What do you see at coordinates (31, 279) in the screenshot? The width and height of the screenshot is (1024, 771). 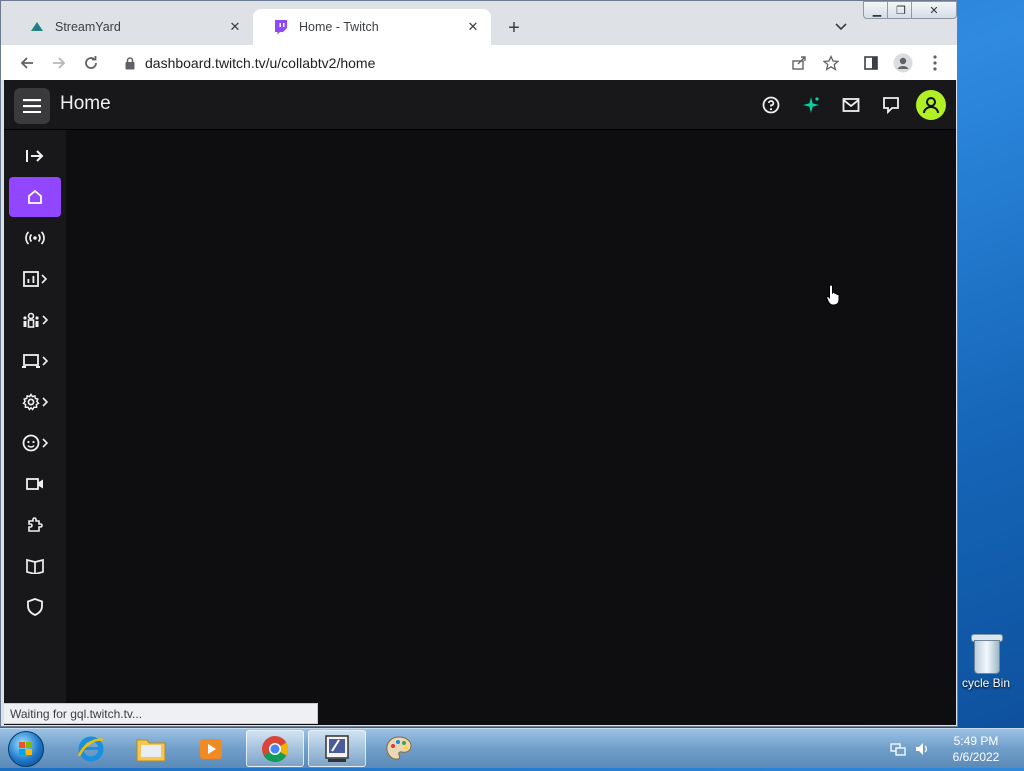 I see `analytics-icon` at bounding box center [31, 279].